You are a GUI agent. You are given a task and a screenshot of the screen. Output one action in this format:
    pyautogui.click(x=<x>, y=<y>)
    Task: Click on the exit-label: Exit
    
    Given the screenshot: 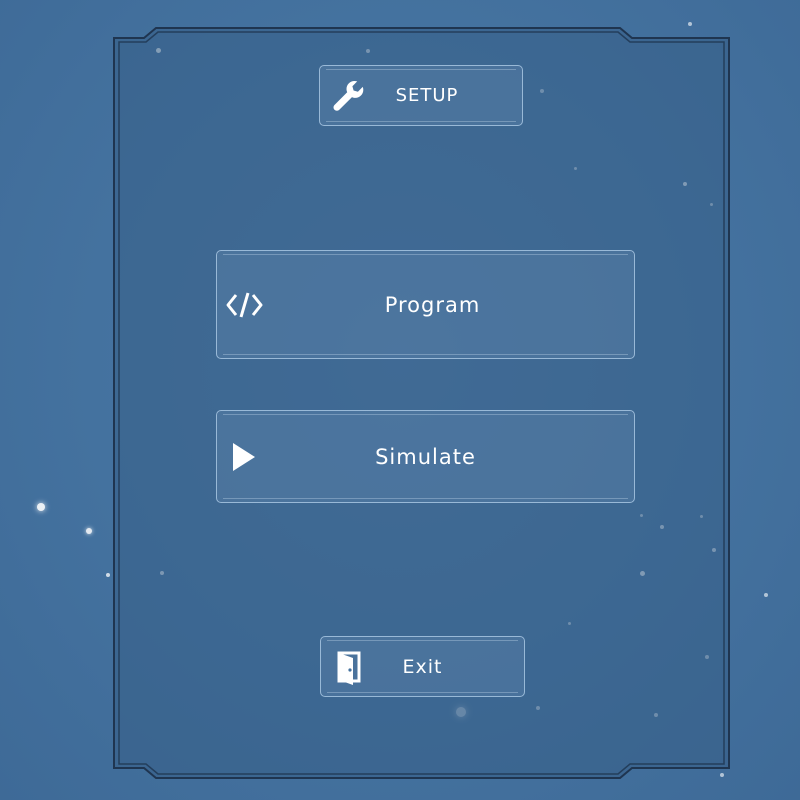 What is the action you would take?
    pyautogui.click(x=422, y=666)
    